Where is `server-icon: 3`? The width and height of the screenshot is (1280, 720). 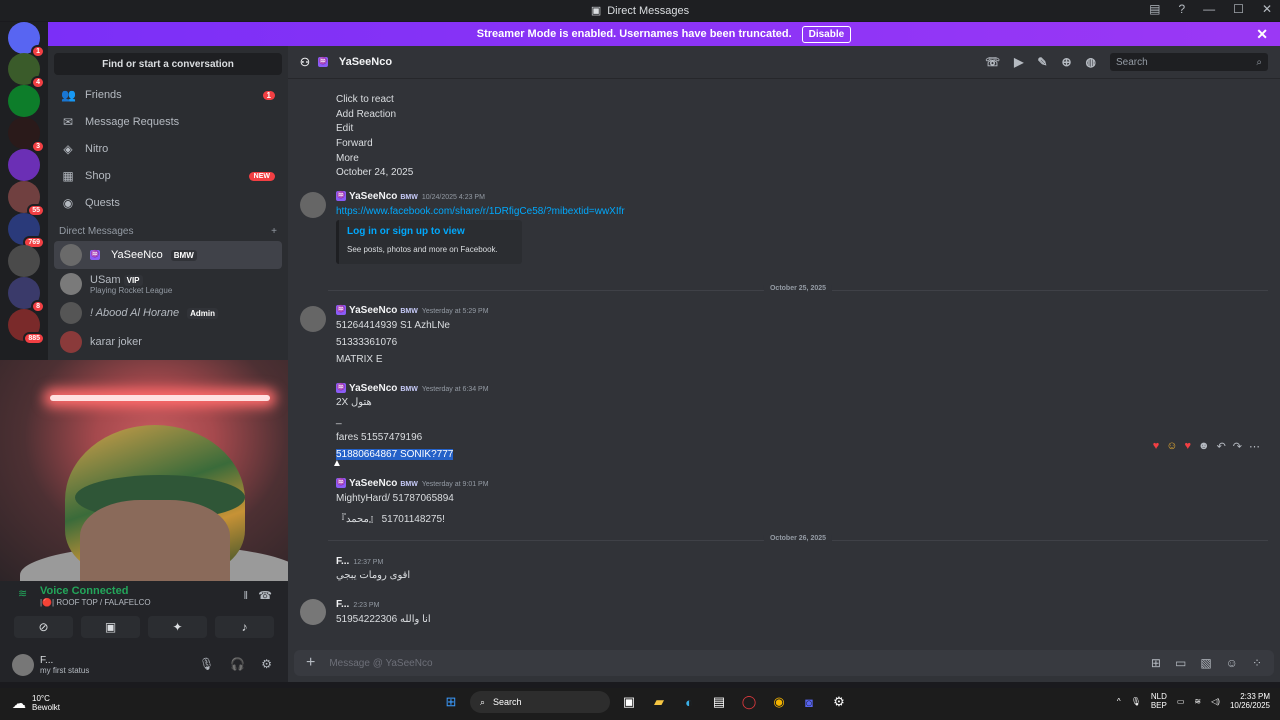
server-icon: 3 is located at coordinates (26, 135).